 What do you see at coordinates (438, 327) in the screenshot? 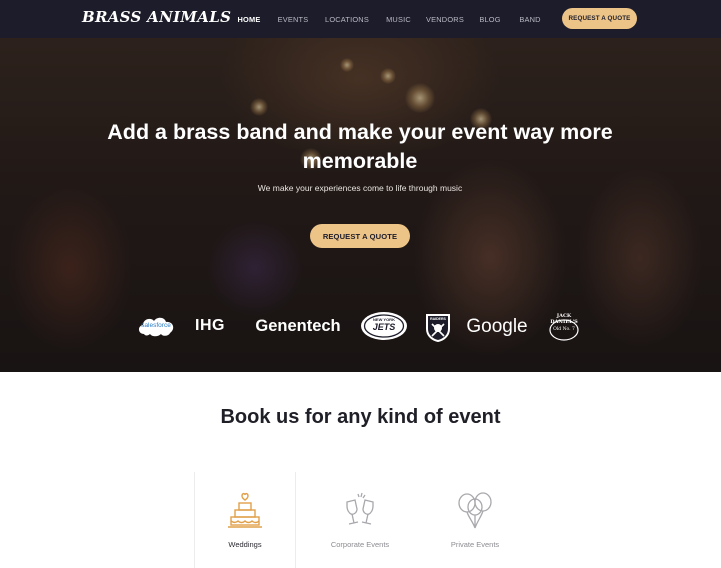
I see `raiders-logo: RAIDERS` at bounding box center [438, 327].